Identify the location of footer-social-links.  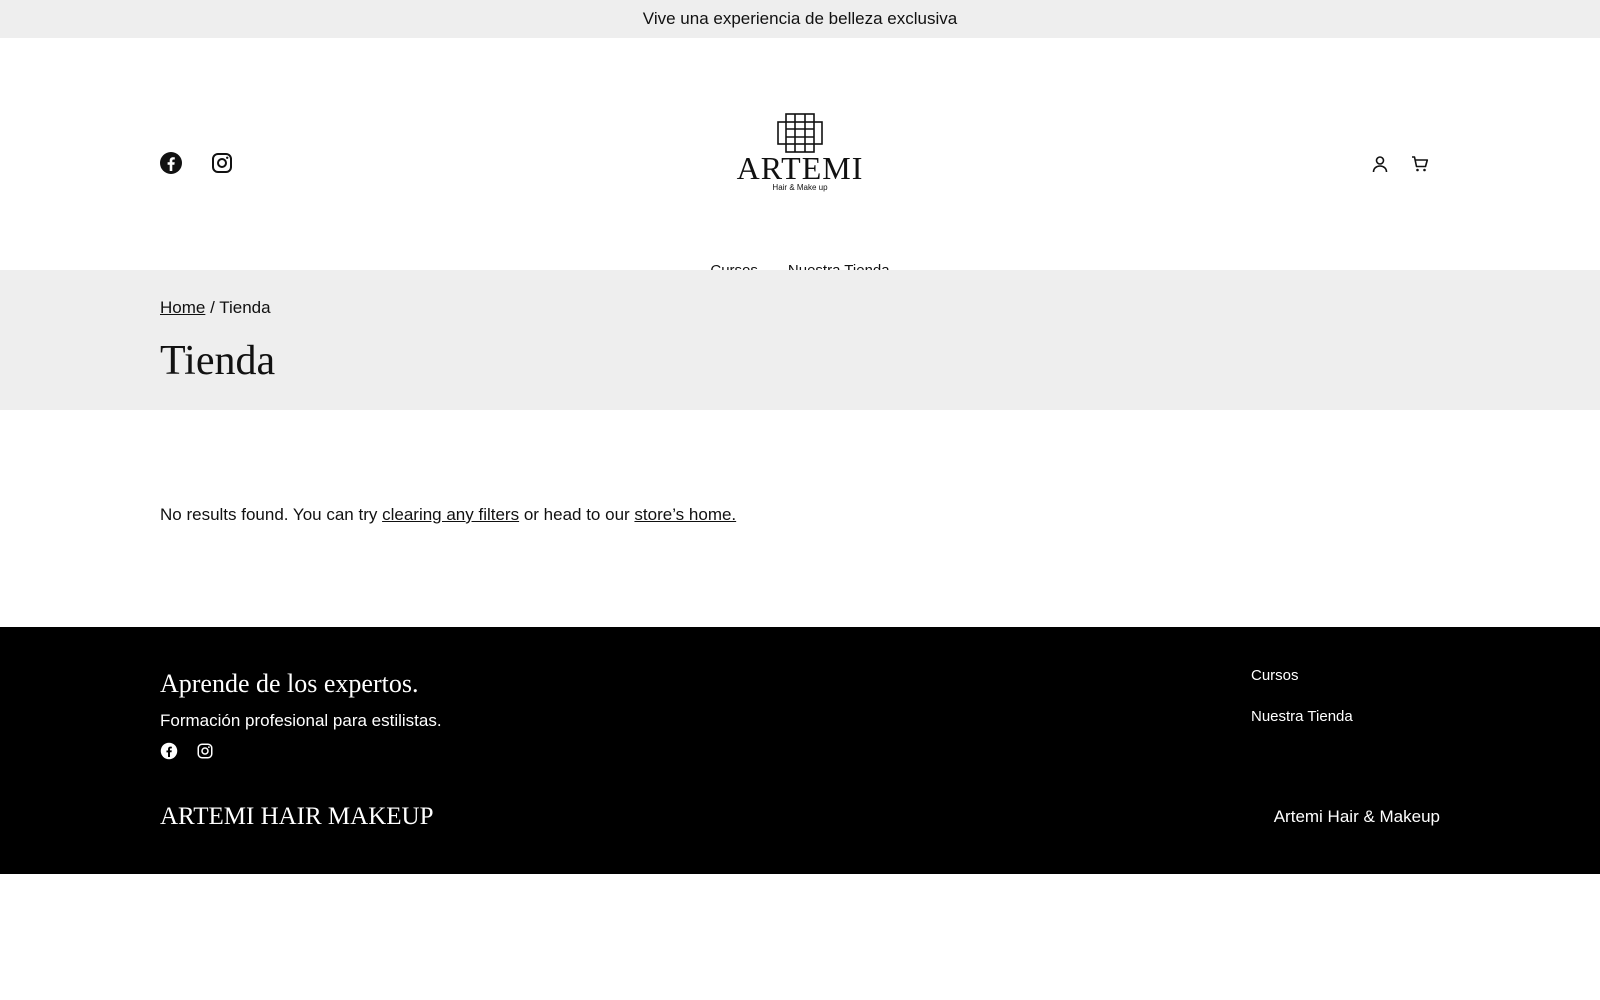
(187, 751).